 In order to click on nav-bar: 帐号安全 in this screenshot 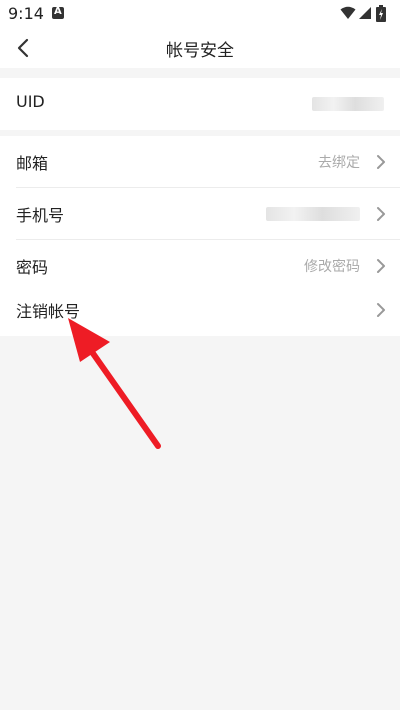, I will do `click(200, 48)`.